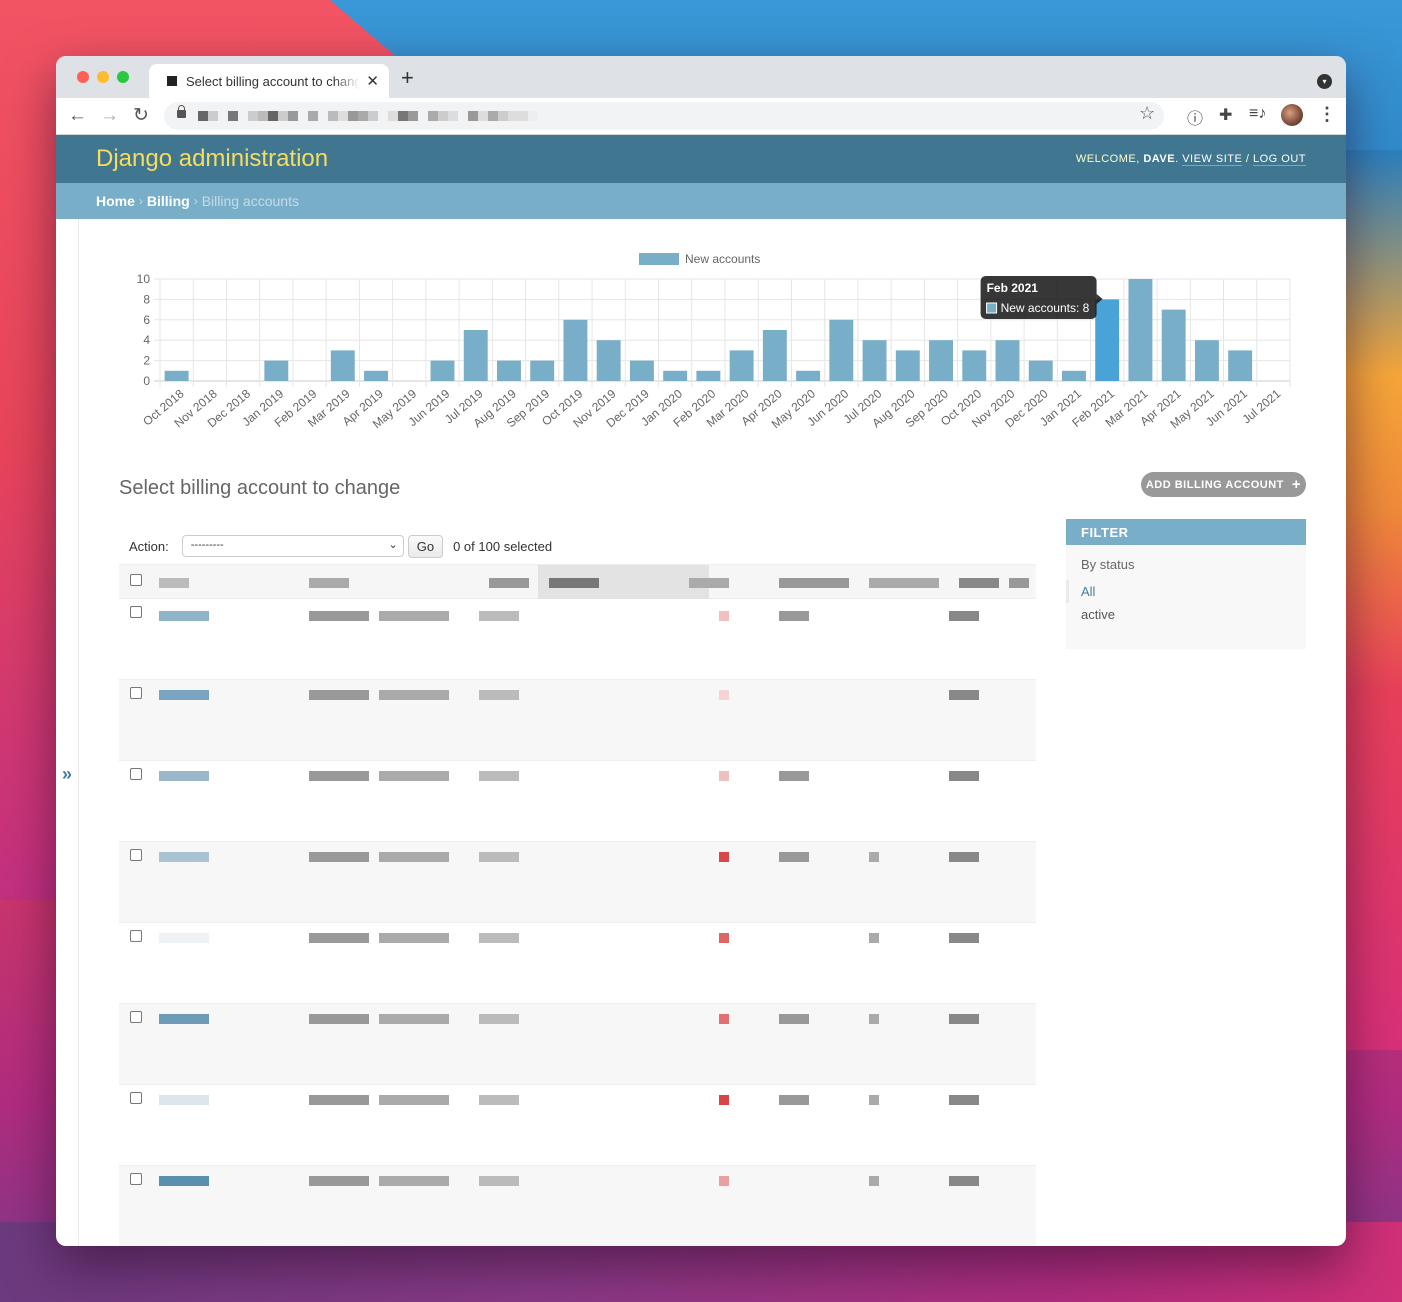  Describe the element at coordinates (77, 115) in the screenshot. I see `back-icon: ←` at that location.